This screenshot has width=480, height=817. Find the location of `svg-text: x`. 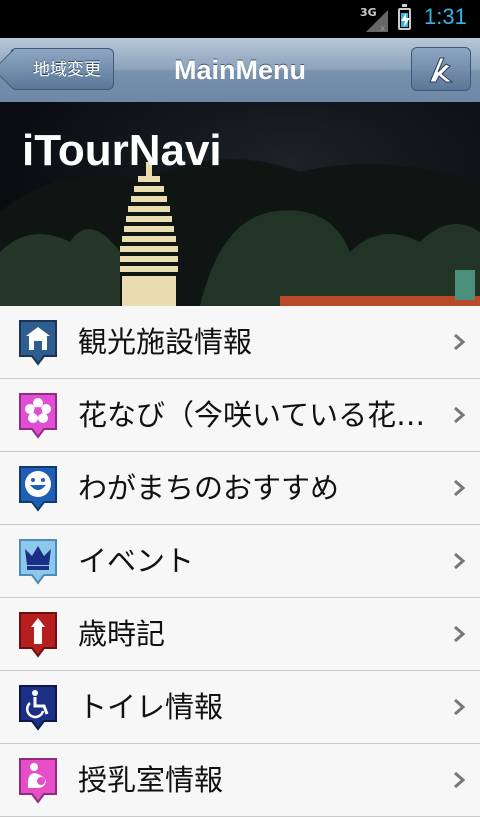

svg-text: x is located at coordinates (383, 28).